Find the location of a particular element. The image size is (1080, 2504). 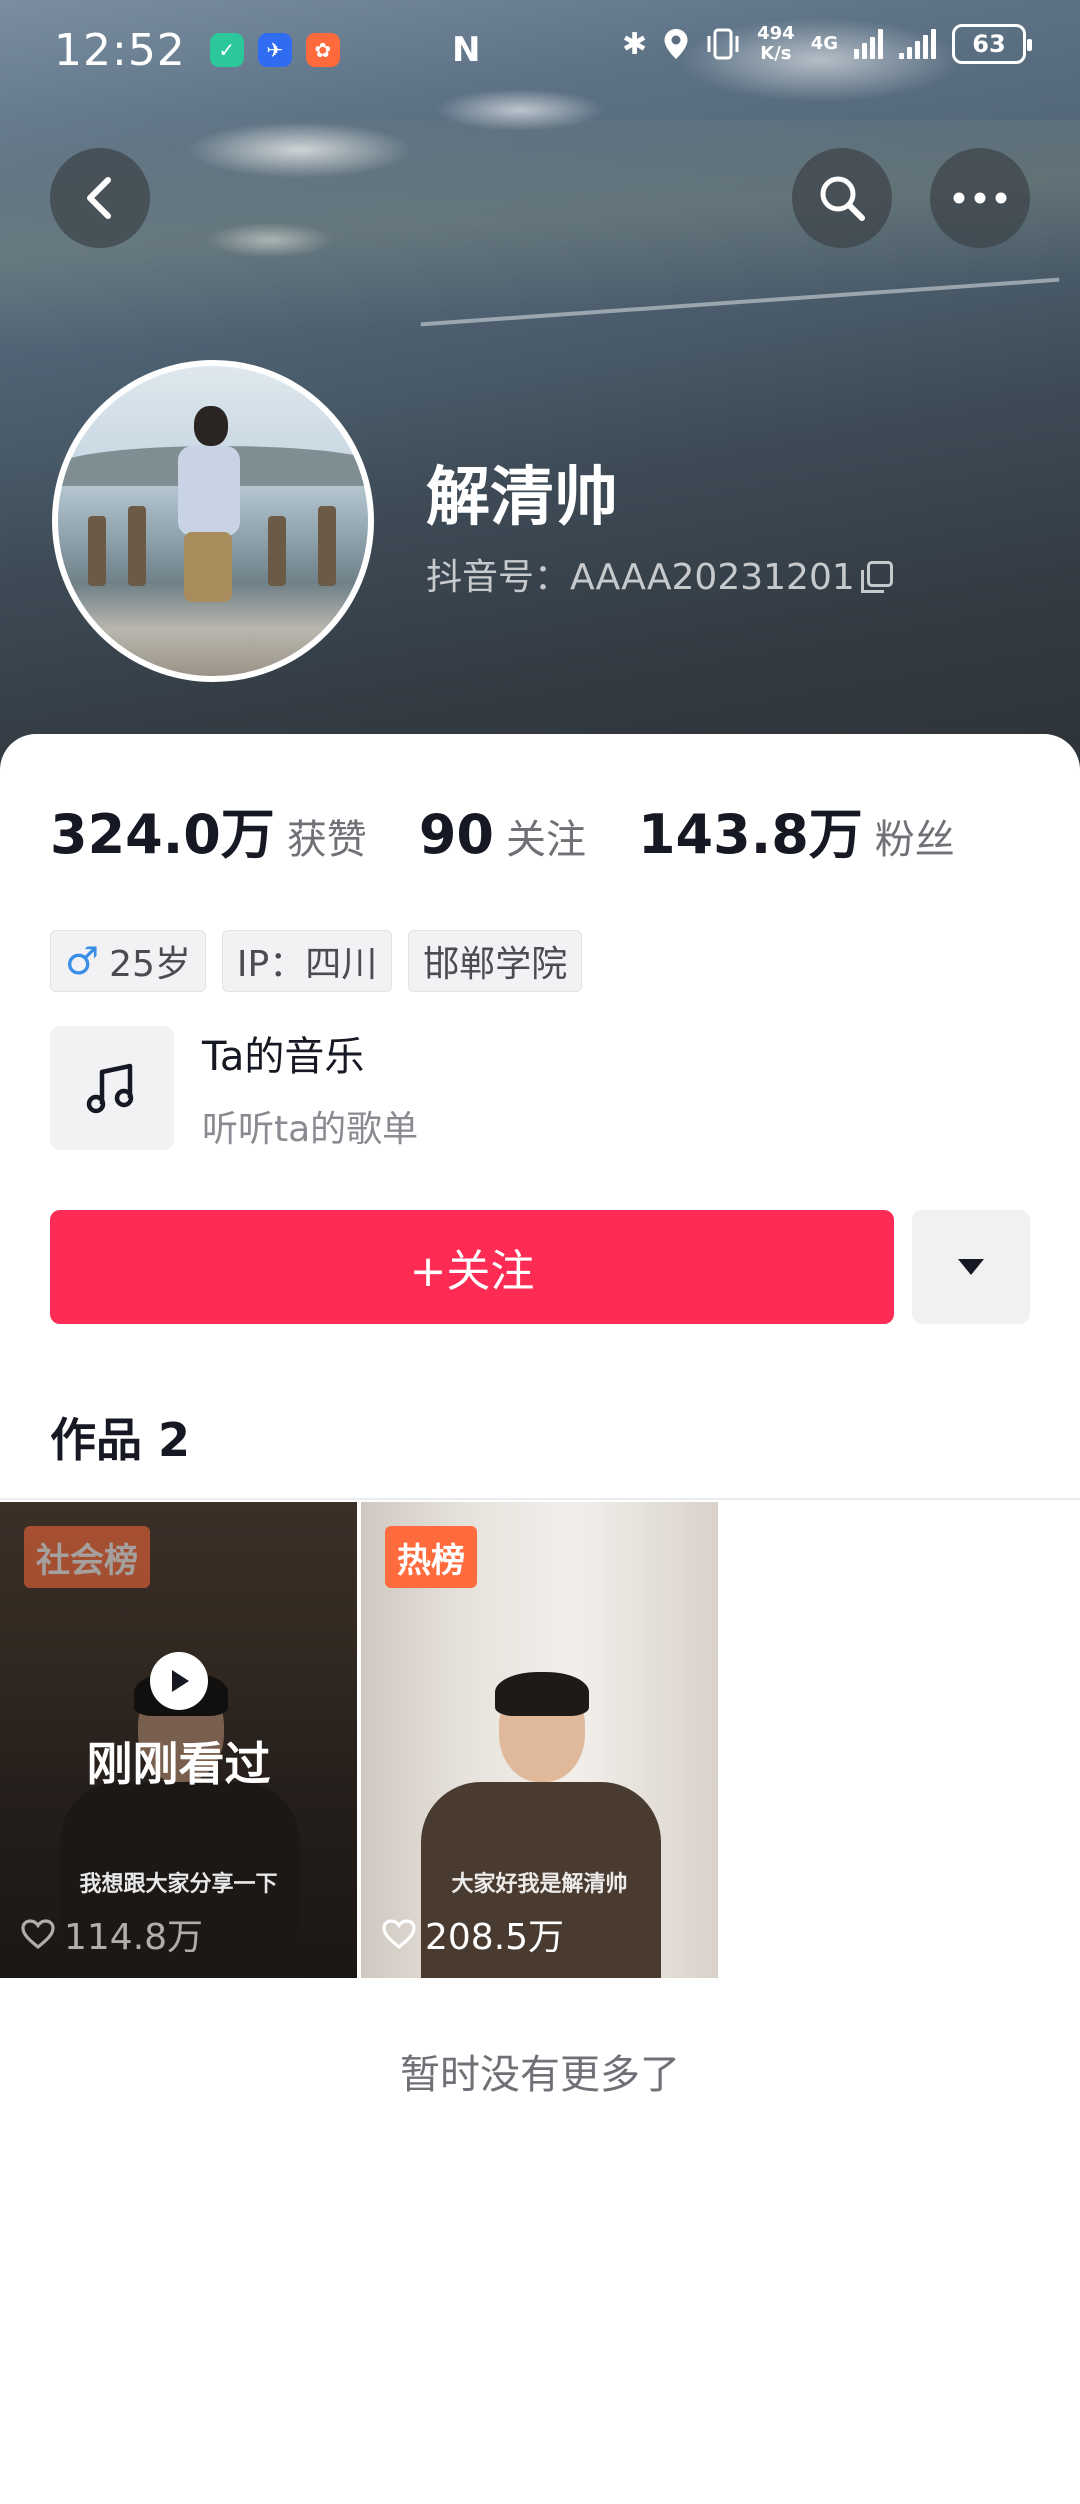

profile-tags: ♂ 25岁 IP：四川 邯郸学院 is located at coordinates (316, 961).